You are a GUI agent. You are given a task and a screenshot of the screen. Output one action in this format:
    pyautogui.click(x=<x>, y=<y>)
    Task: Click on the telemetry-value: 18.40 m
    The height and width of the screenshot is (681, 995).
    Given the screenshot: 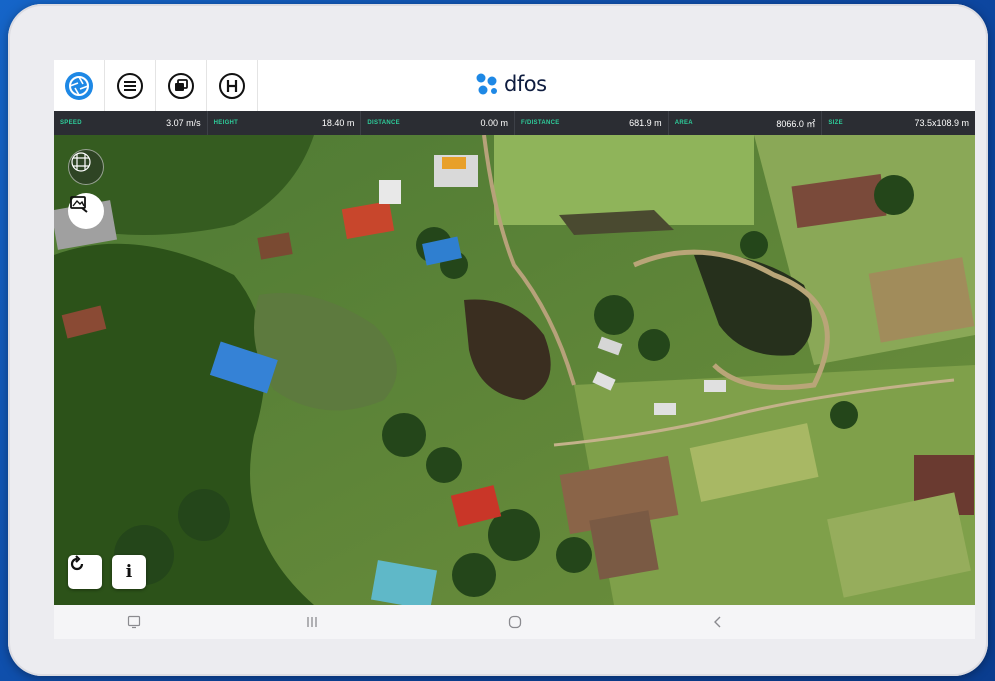 What is the action you would take?
    pyautogui.click(x=338, y=123)
    